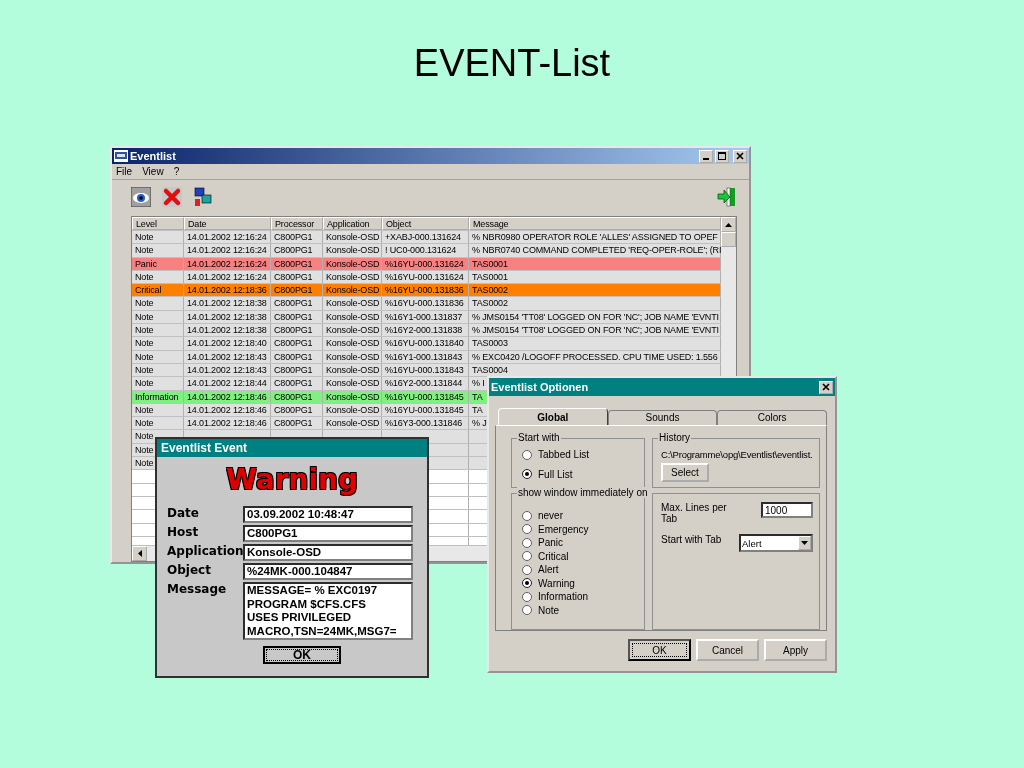 The height and width of the screenshot is (768, 1024). Describe the element at coordinates (795, 650) in the screenshot. I see `dialog-button: Apply` at that location.